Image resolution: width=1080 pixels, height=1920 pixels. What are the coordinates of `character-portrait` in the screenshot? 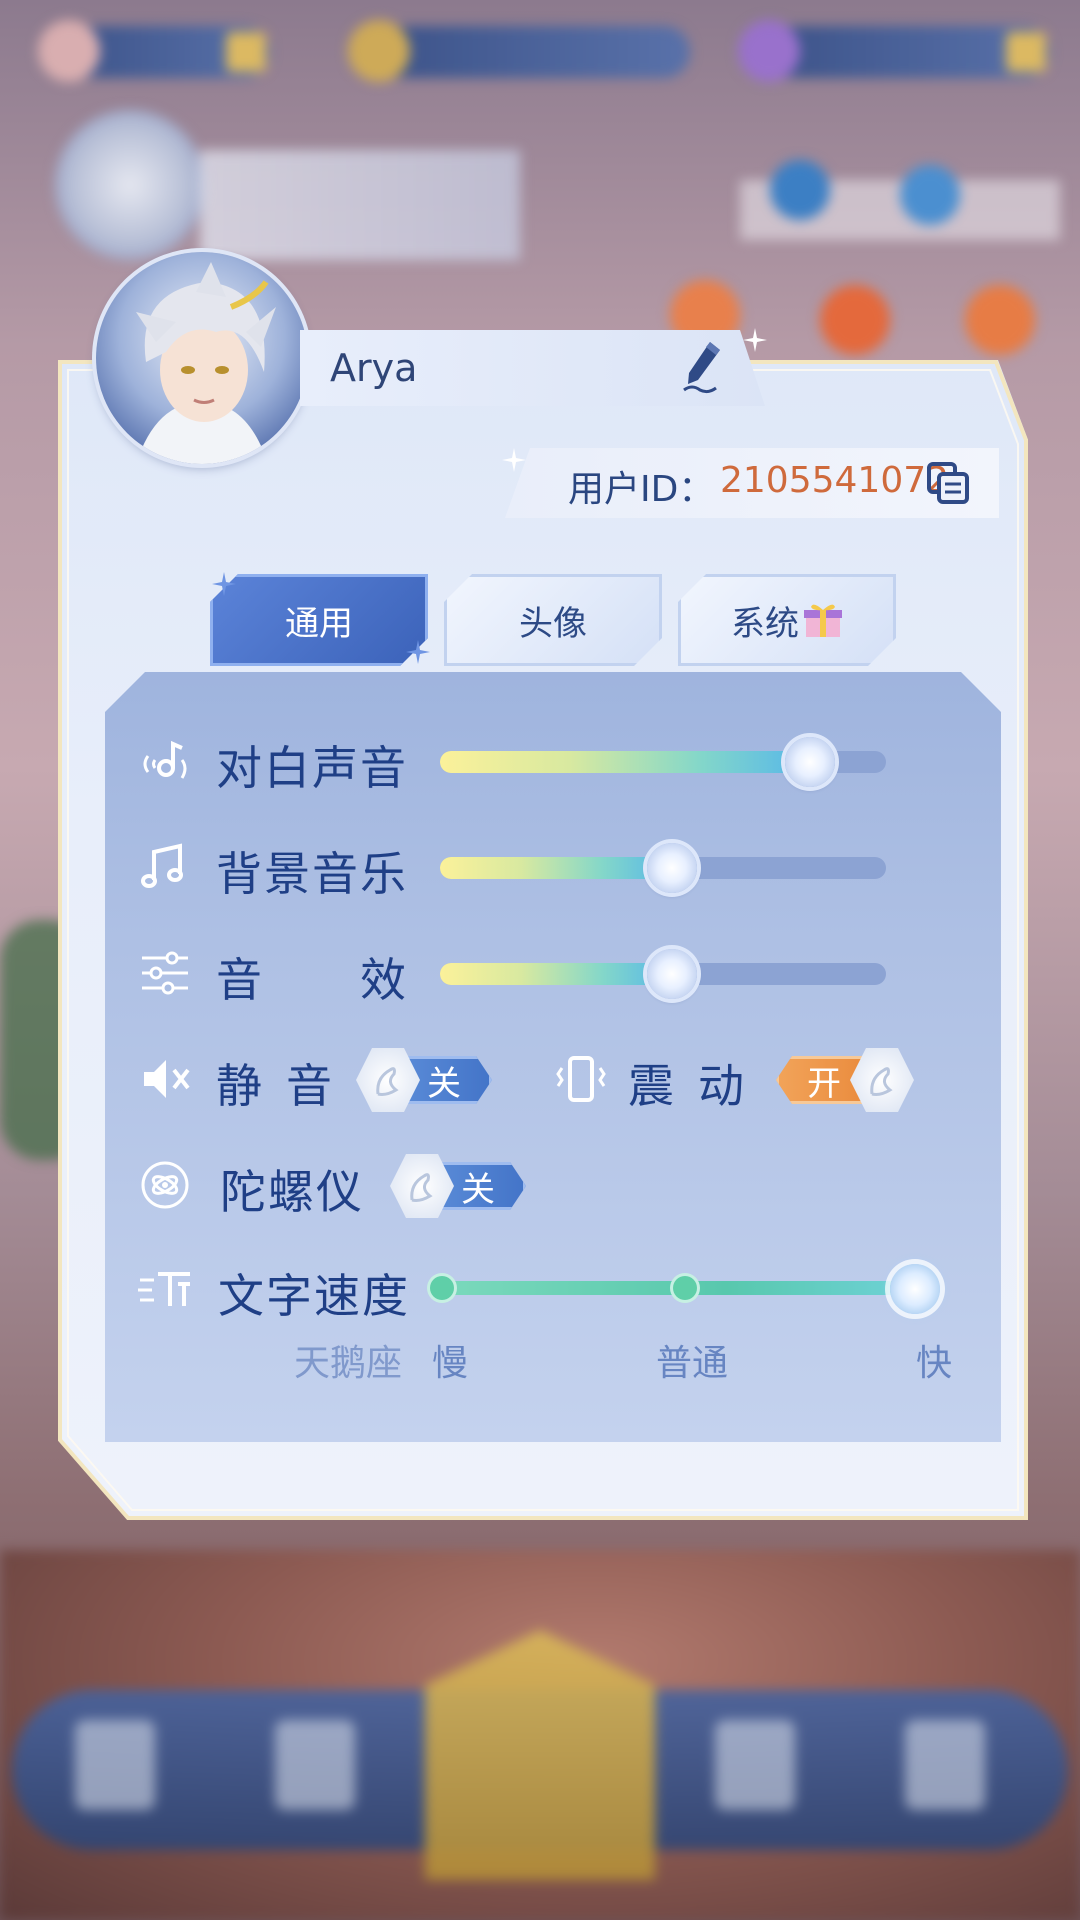 It's located at (202, 358).